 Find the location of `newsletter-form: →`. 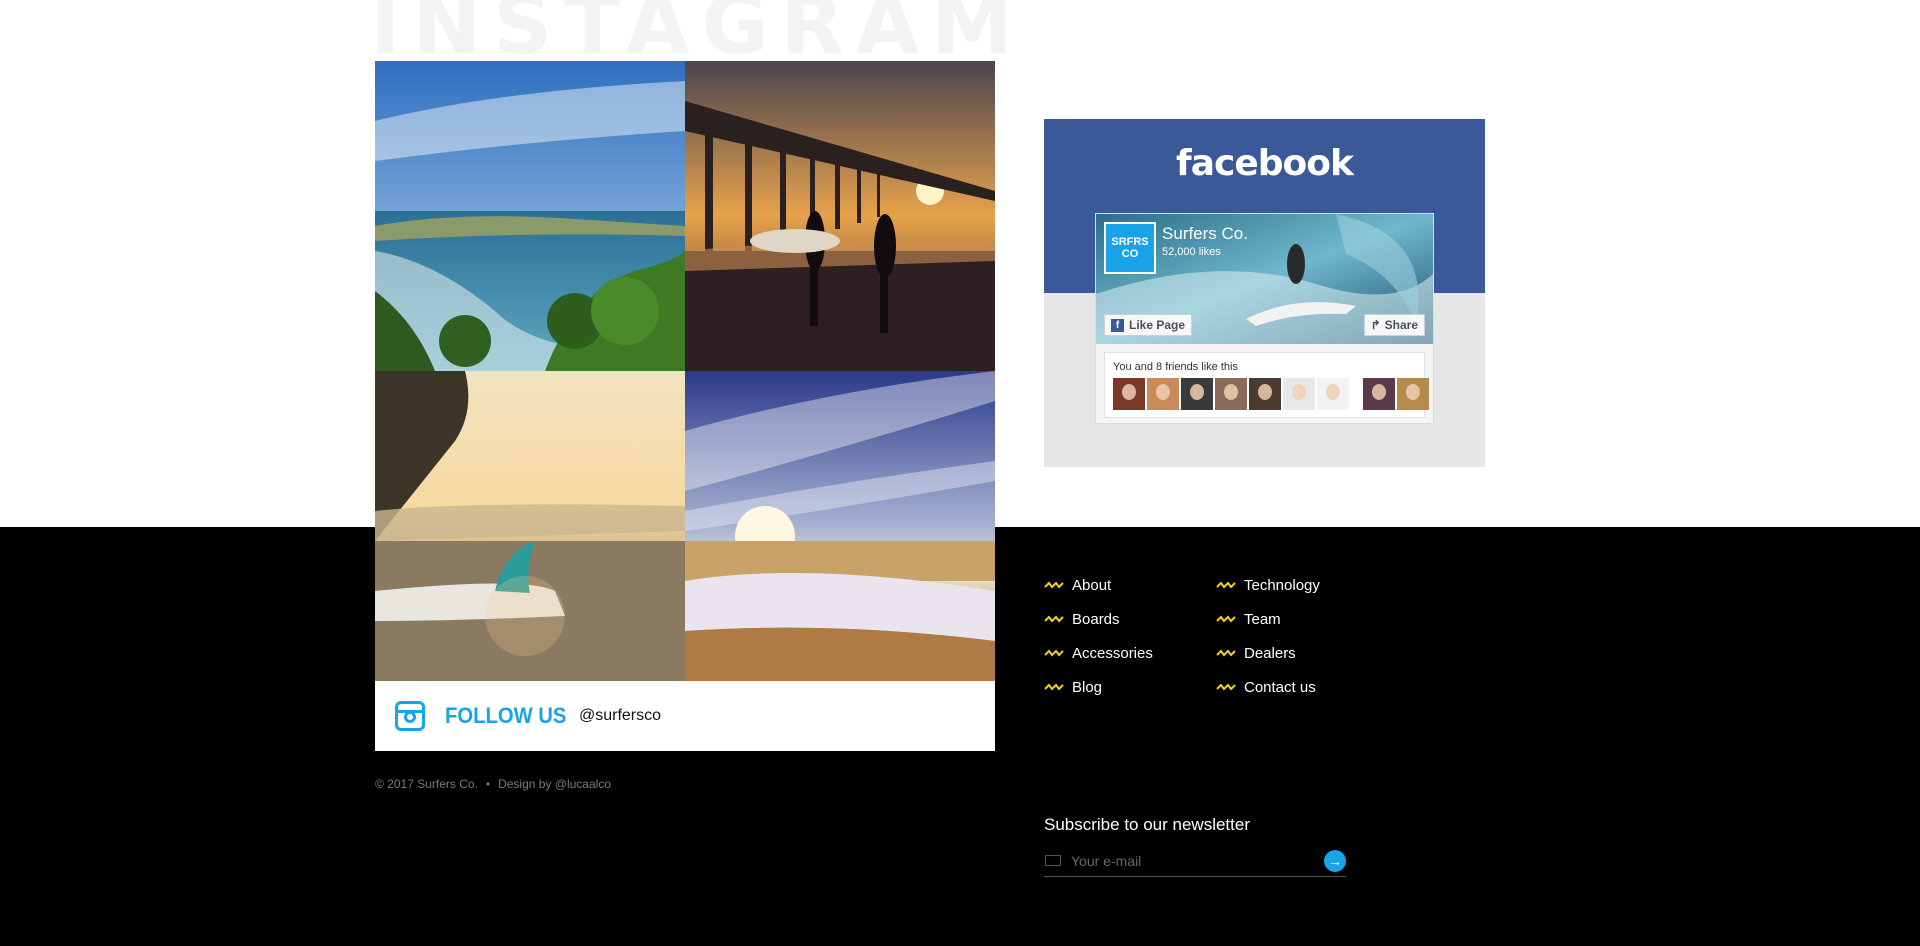

newsletter-form: → is located at coordinates (1195, 861).